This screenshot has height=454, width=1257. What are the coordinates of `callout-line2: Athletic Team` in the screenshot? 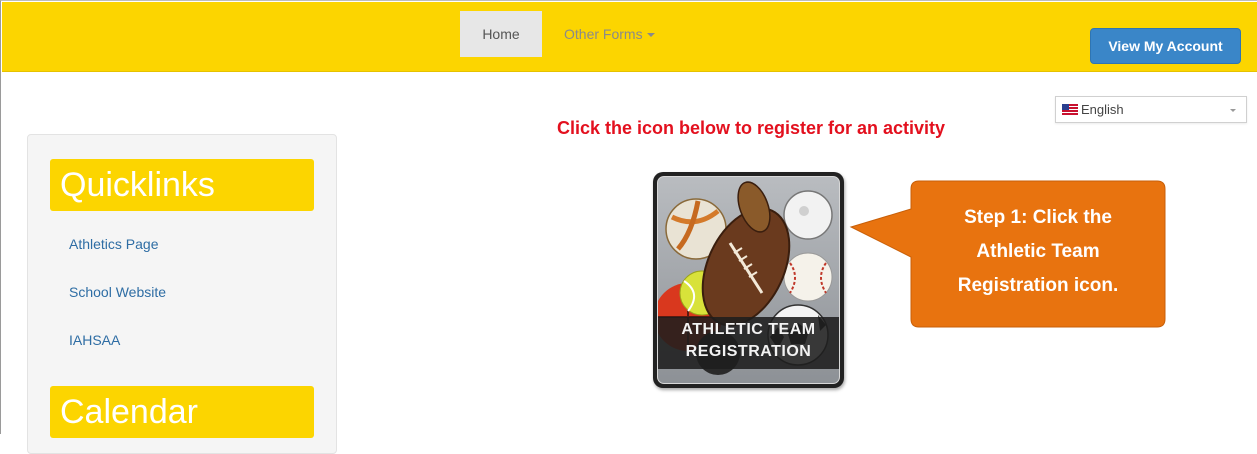 It's located at (1038, 251).